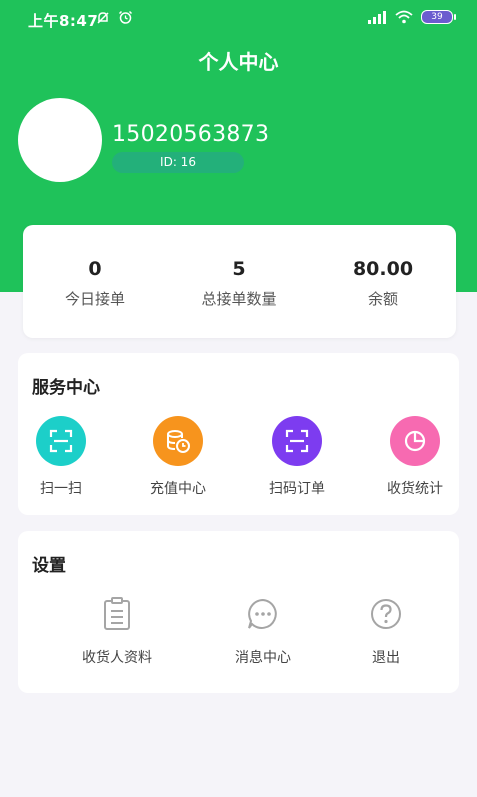 The width and height of the screenshot is (477, 797). I want to click on avatar, so click(60, 140).